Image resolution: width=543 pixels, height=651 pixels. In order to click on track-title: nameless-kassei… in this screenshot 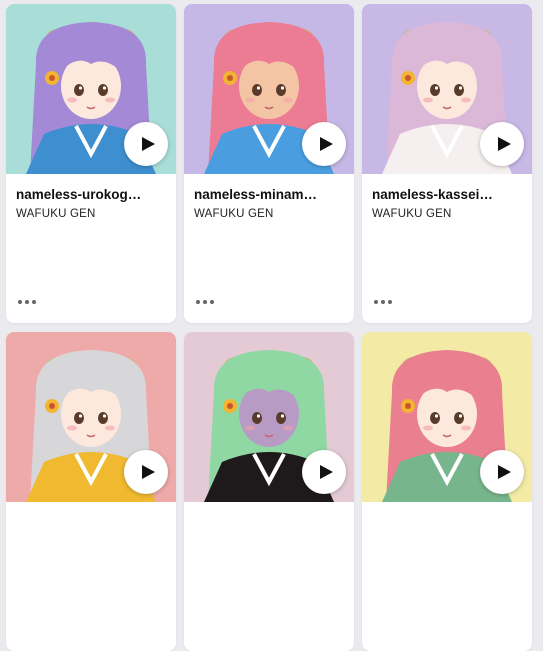, I will do `click(447, 194)`.